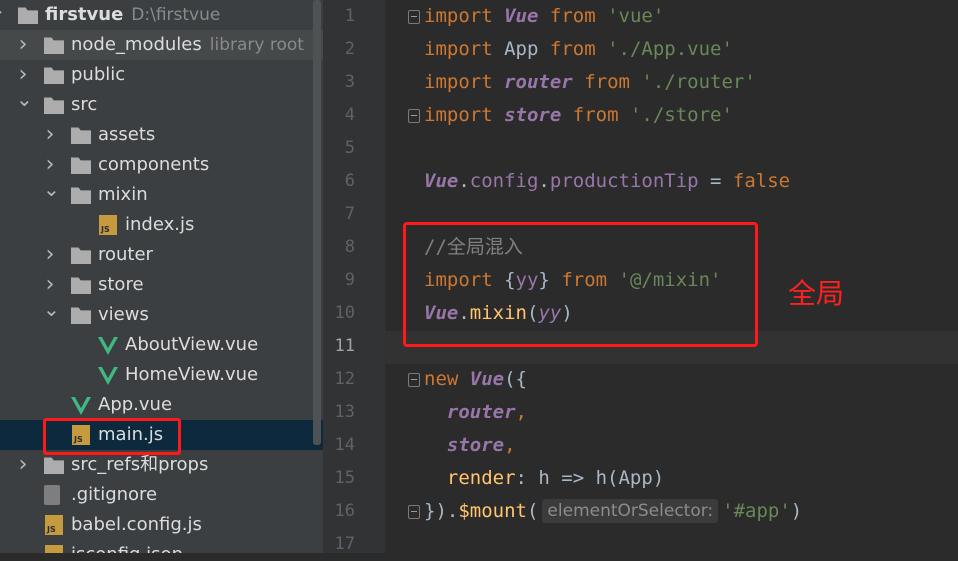 This screenshot has width=958, height=561. What do you see at coordinates (344, 313) in the screenshot?
I see `line-number: 10` at bounding box center [344, 313].